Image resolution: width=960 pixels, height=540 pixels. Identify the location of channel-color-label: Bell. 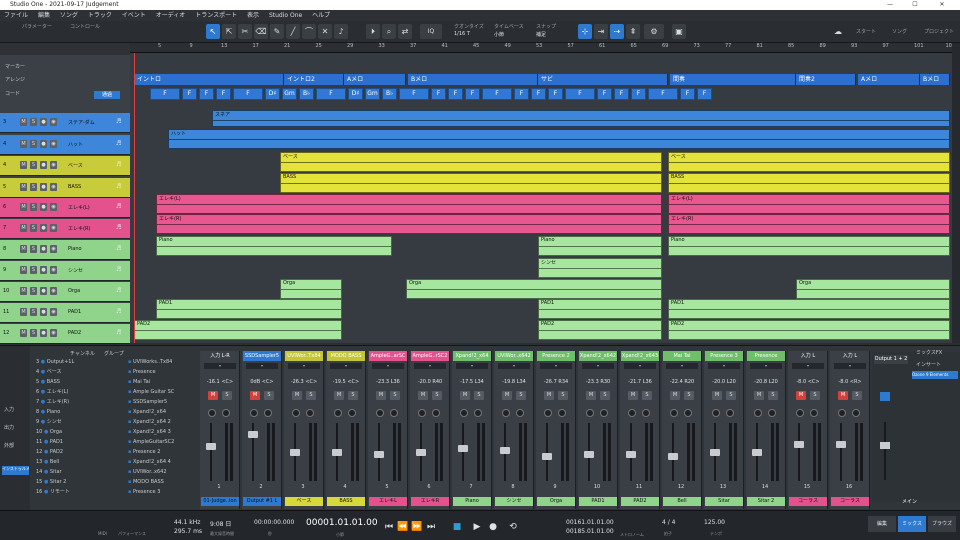
(682, 501).